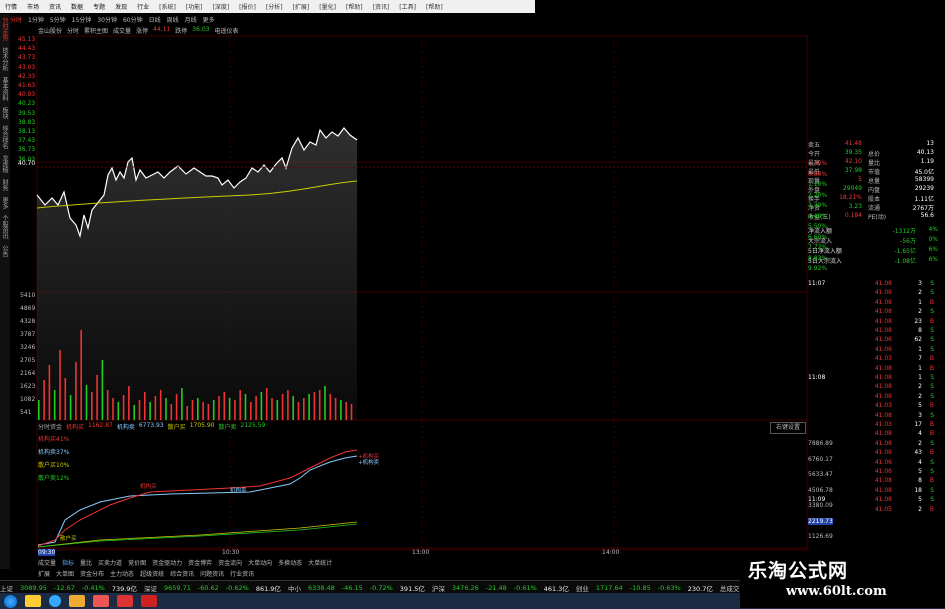  I want to click on extension-tab: 综合资讯, so click(182, 573).